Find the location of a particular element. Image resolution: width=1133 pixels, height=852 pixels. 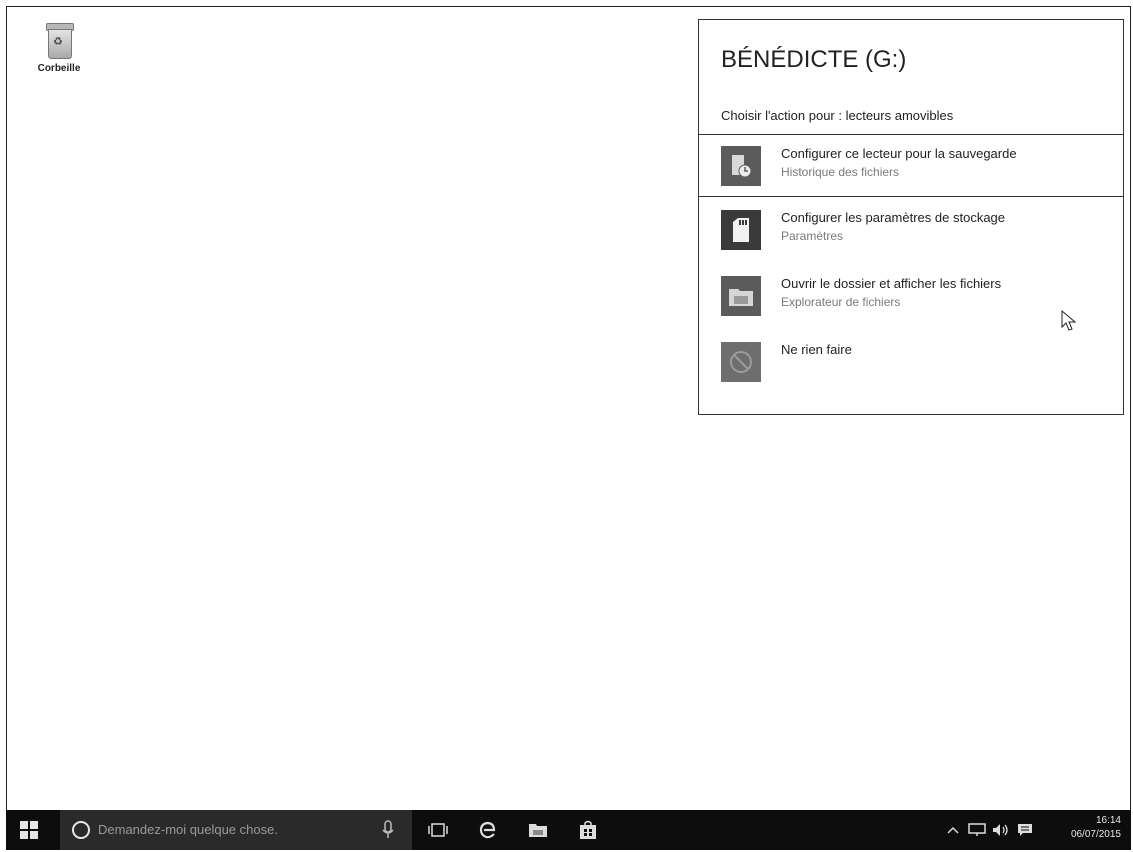

folder-icon is located at coordinates (741, 296).